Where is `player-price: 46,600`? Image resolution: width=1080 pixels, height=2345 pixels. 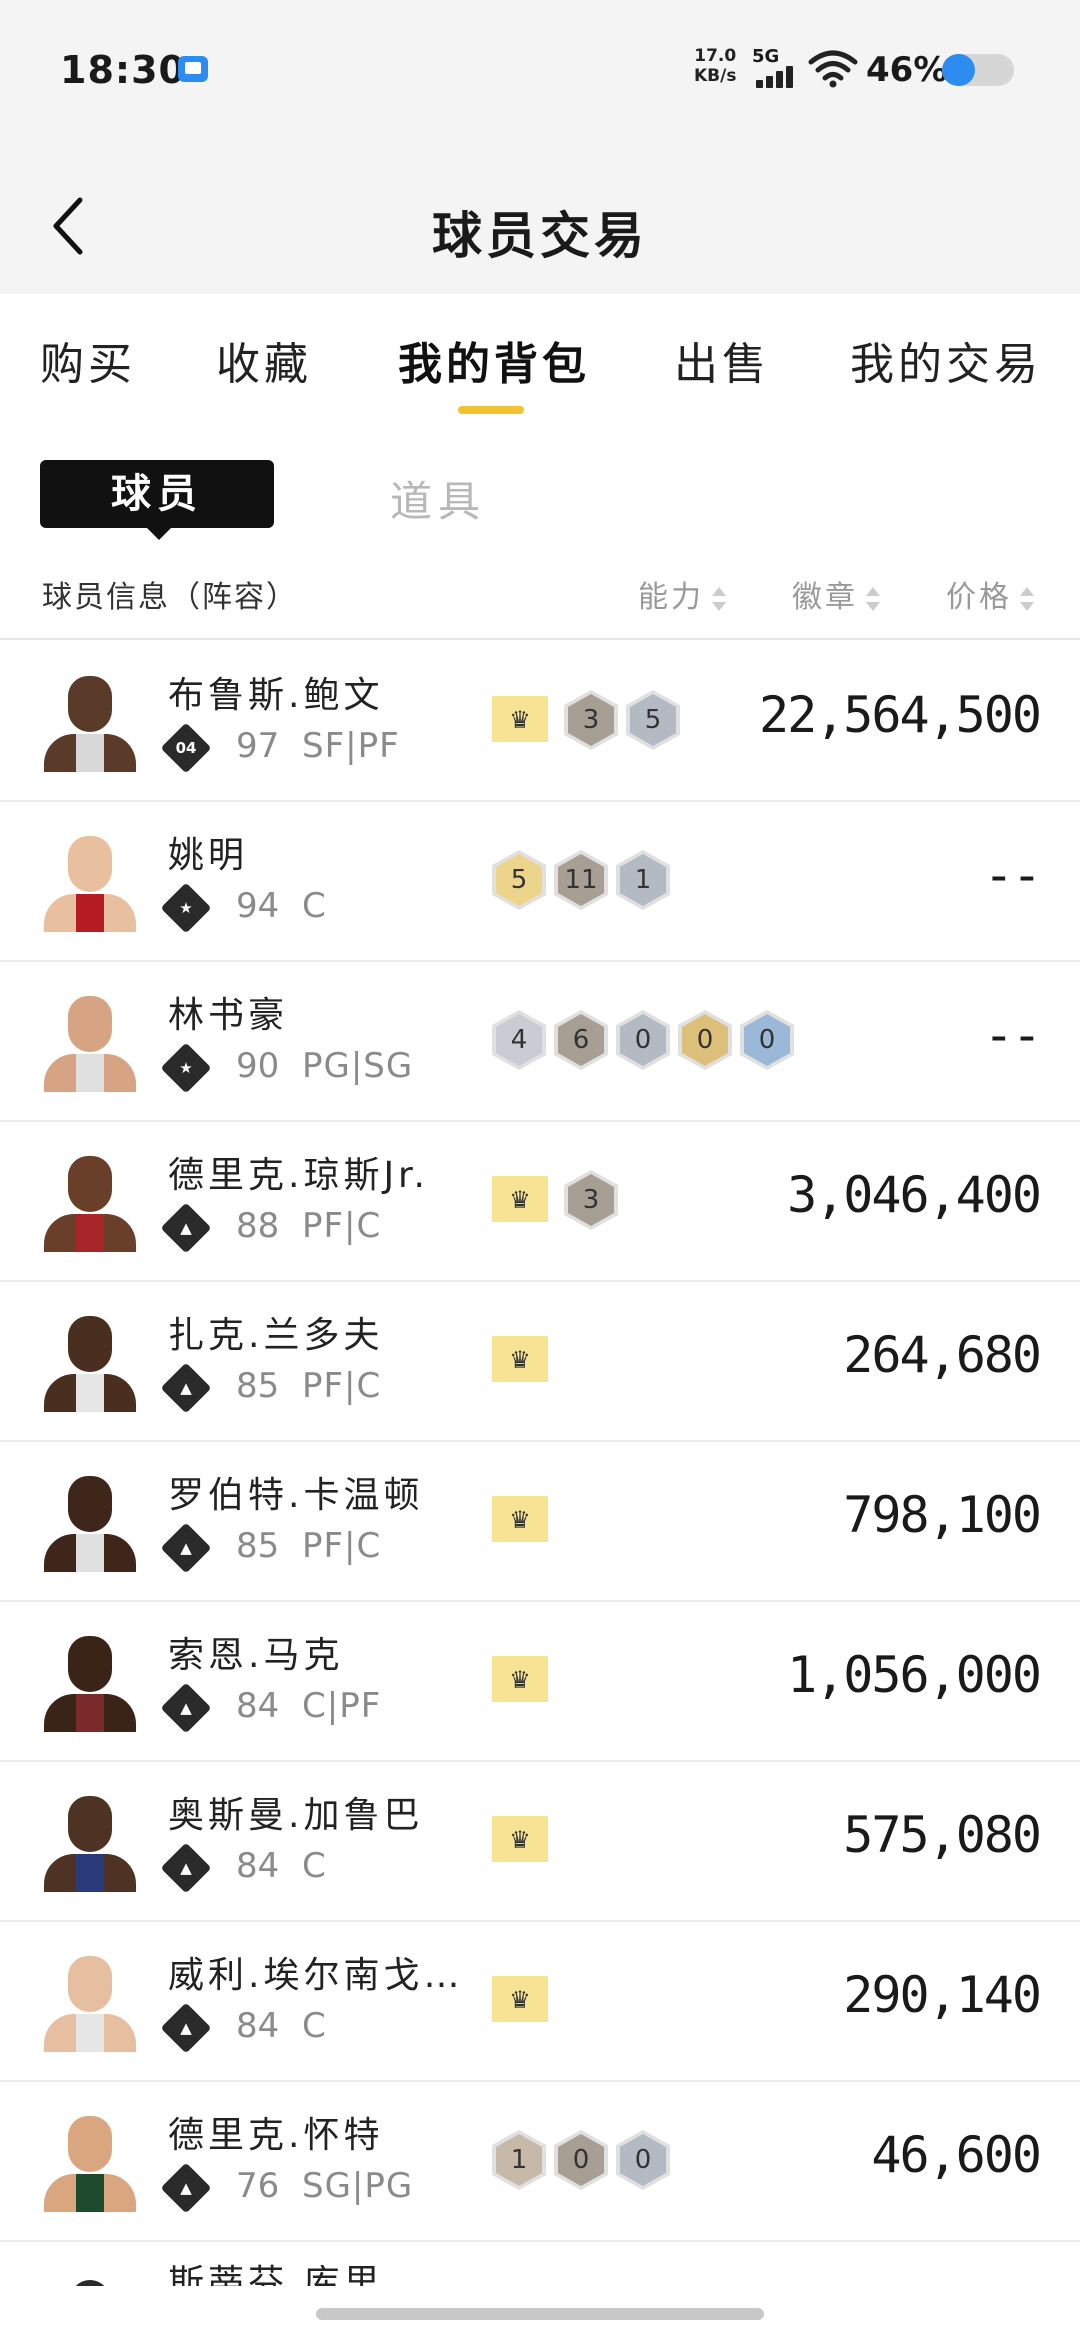
player-price: 46,600 is located at coordinates (956, 2155).